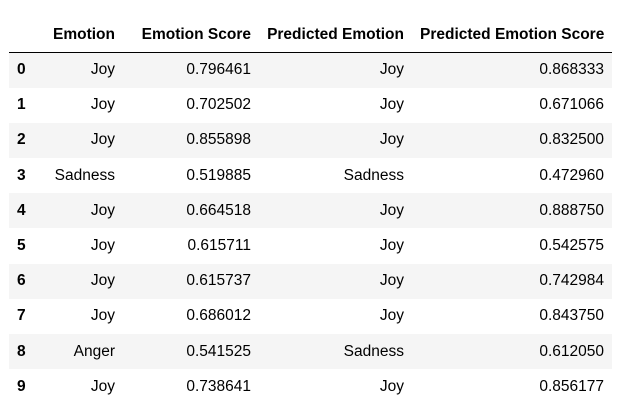  Describe the element at coordinates (21, 175) in the screenshot. I see `row-index: 3` at that location.